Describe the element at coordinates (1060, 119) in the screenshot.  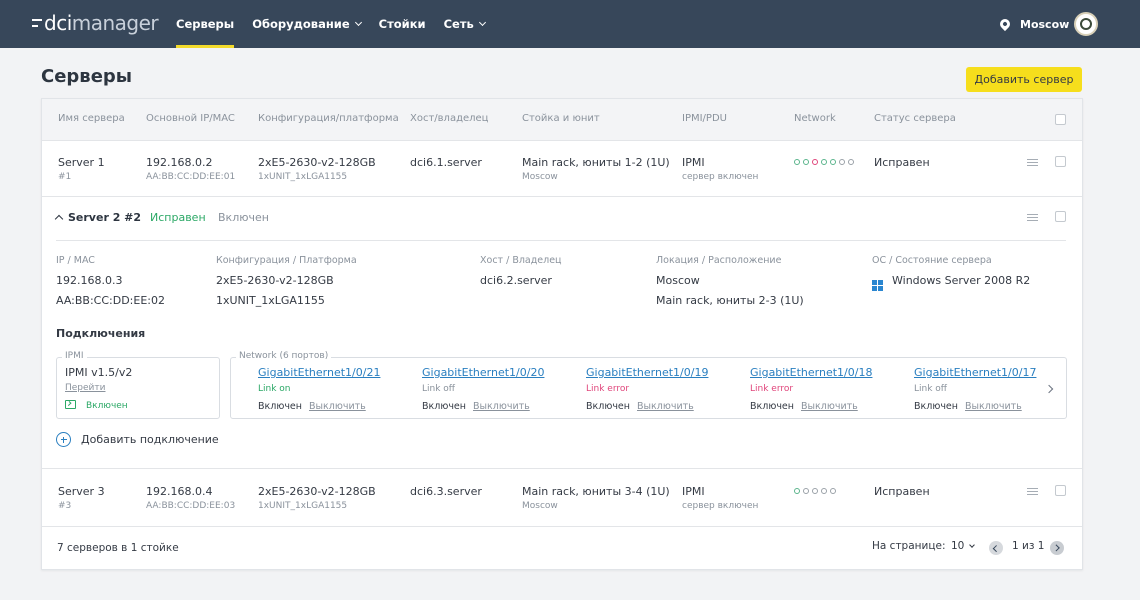
I see `select-all-checkbox` at that location.